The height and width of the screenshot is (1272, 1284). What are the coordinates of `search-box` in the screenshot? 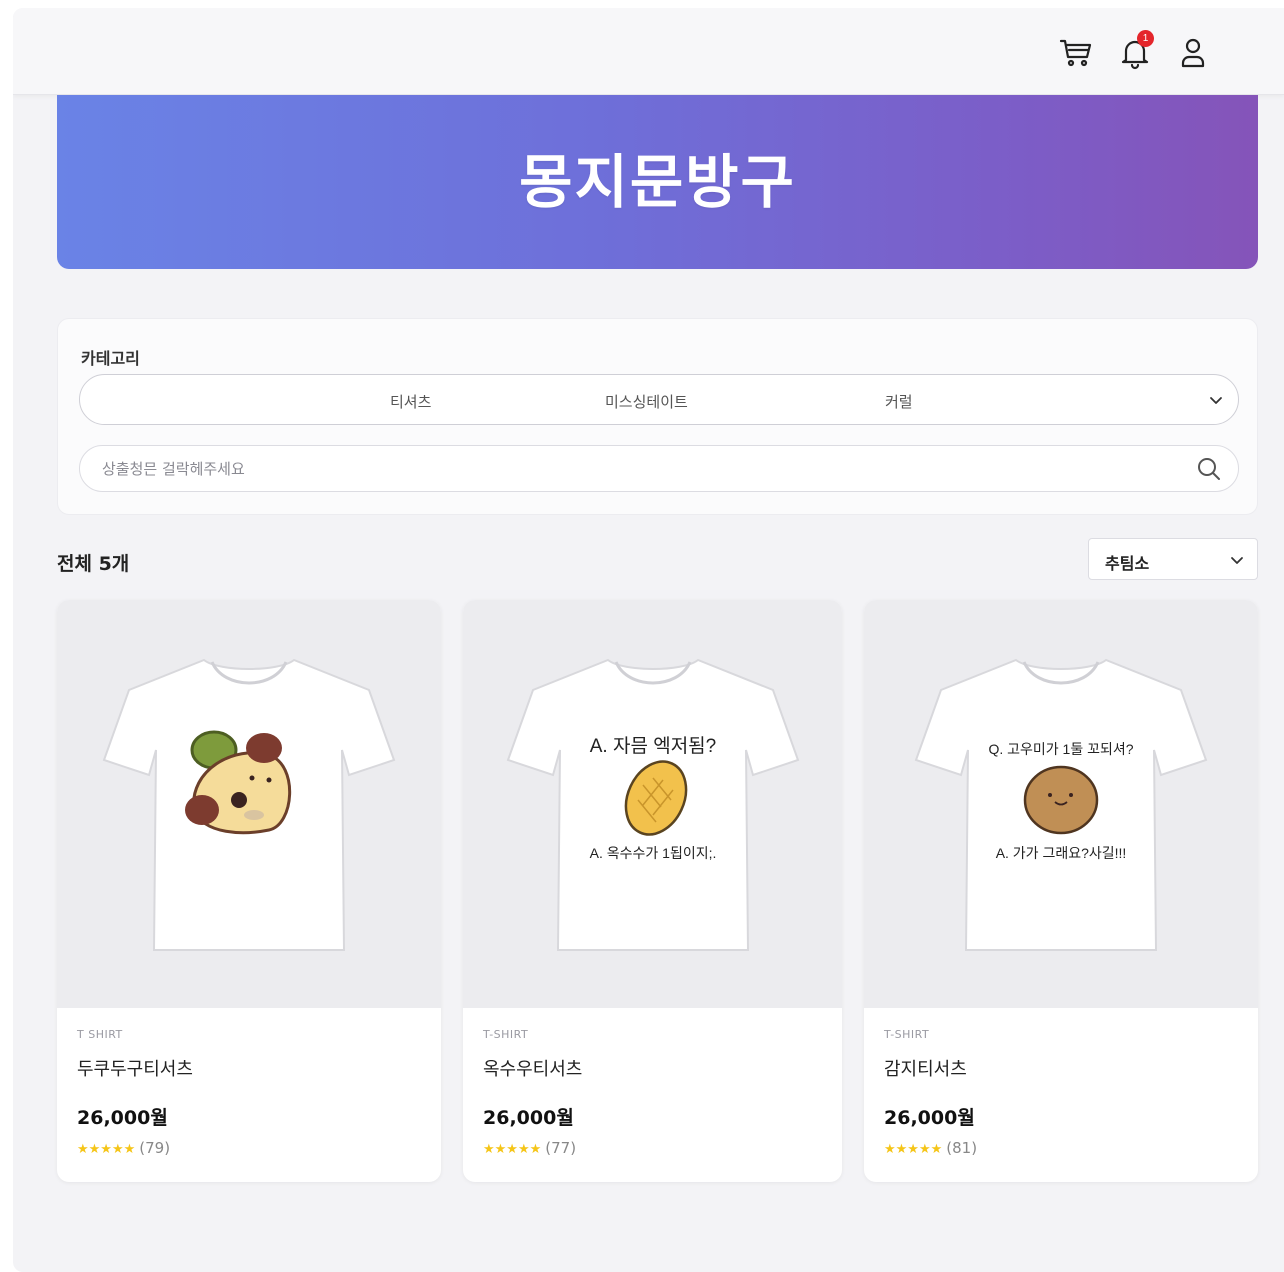 It's located at (659, 468).